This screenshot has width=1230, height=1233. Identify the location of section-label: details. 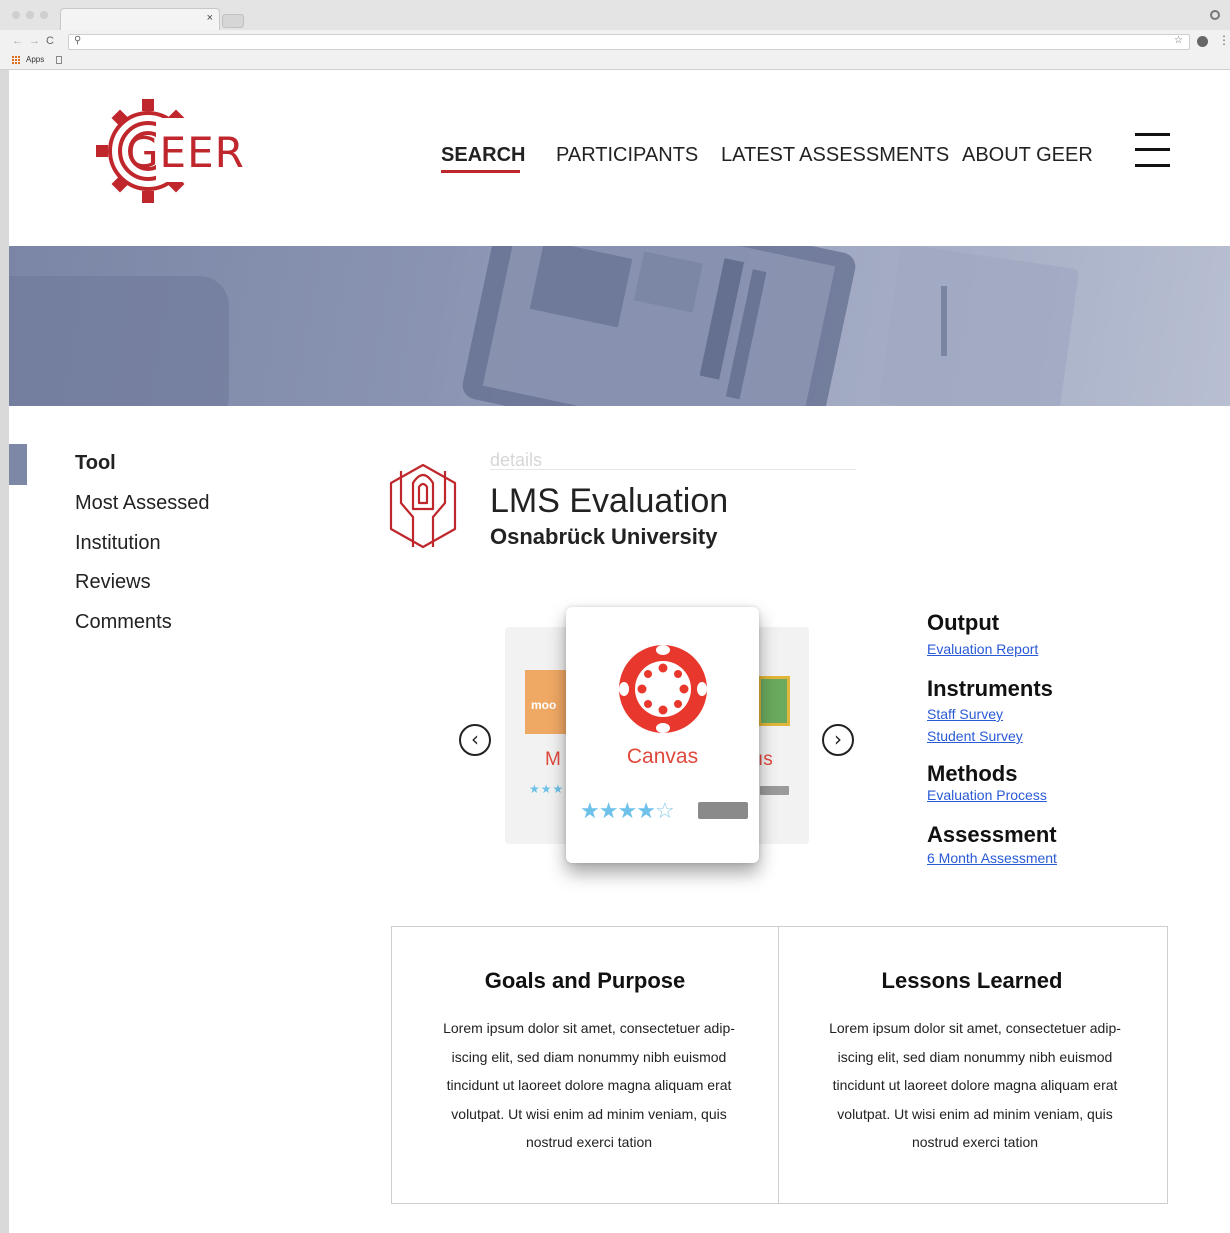
(516, 460).